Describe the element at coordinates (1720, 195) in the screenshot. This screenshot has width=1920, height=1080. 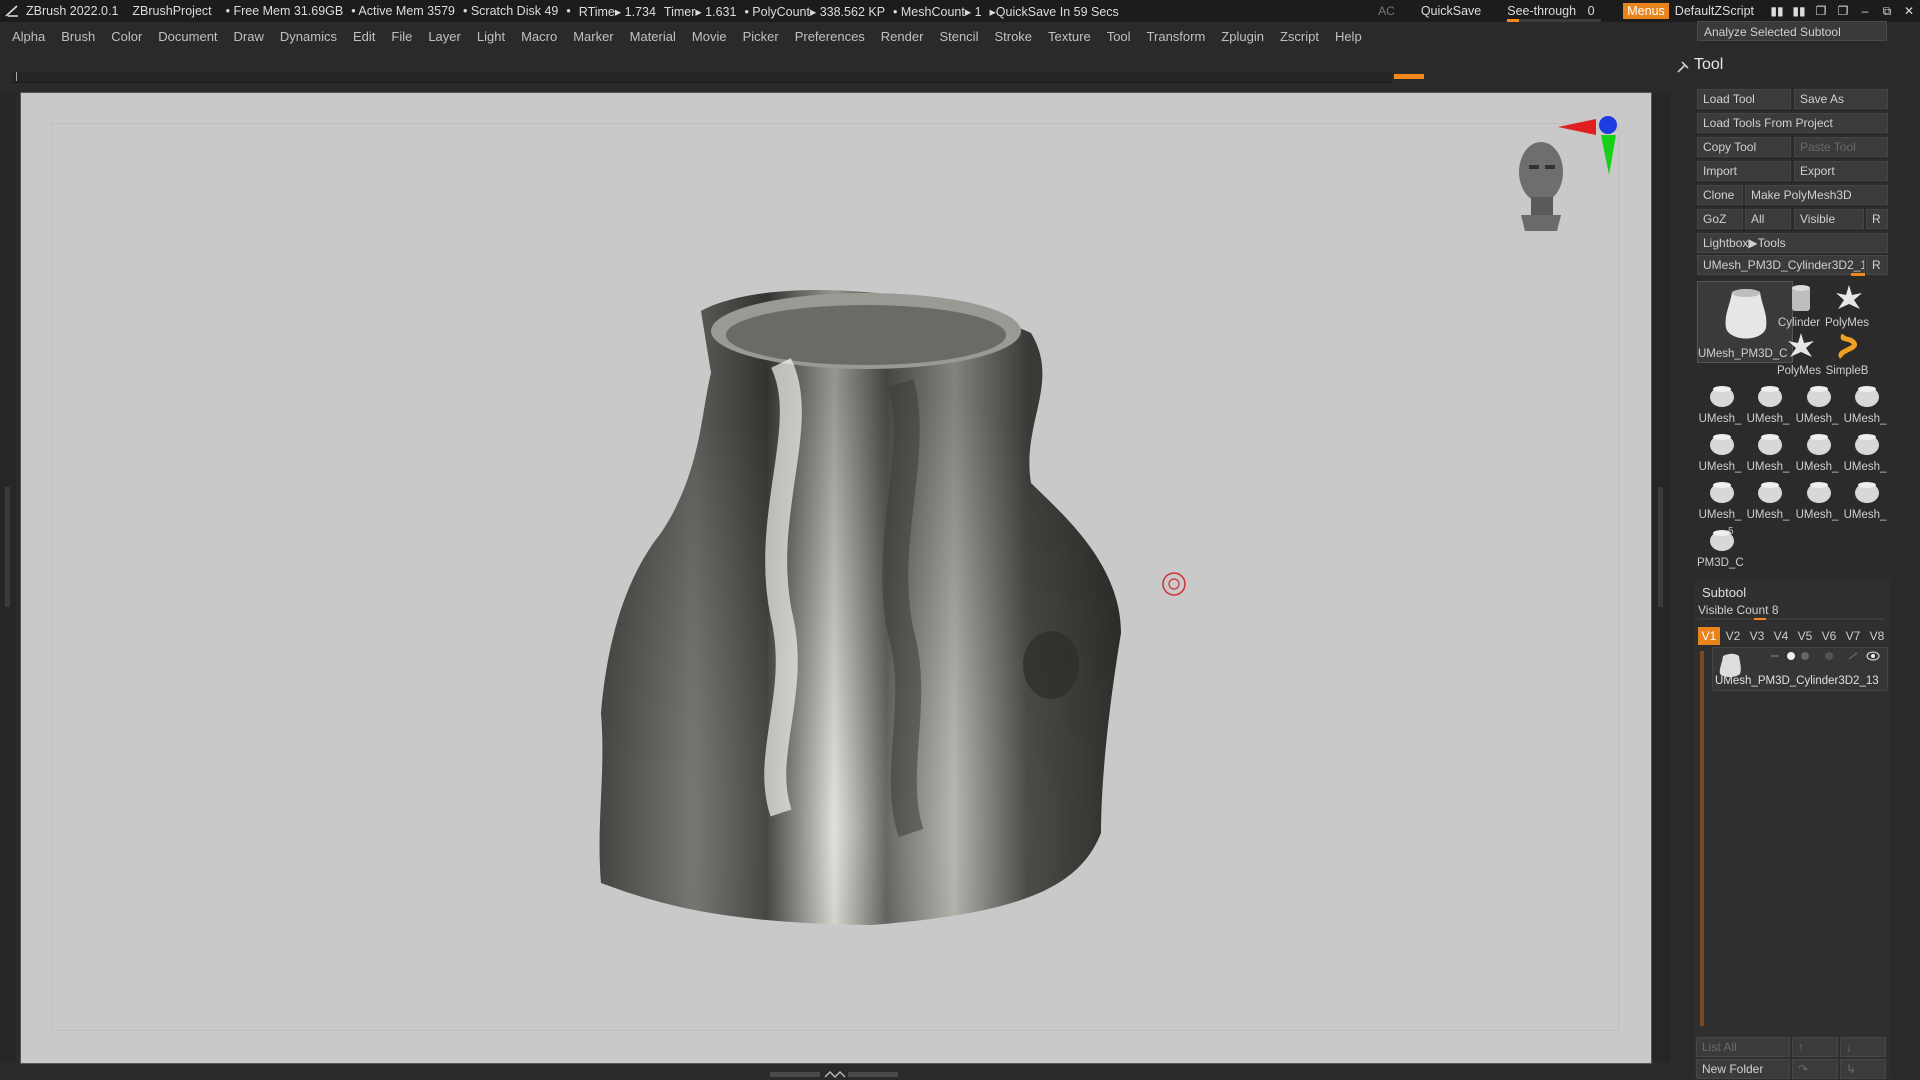
I see `clone-button: Clone` at that location.